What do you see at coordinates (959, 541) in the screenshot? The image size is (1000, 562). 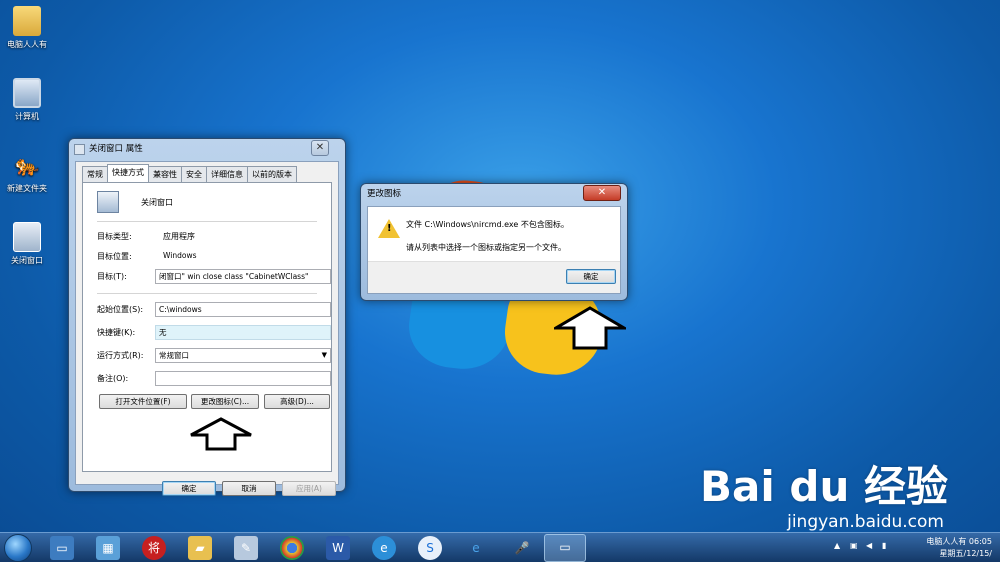 I see `tray-time: 电脑人人有 06:05` at bounding box center [959, 541].